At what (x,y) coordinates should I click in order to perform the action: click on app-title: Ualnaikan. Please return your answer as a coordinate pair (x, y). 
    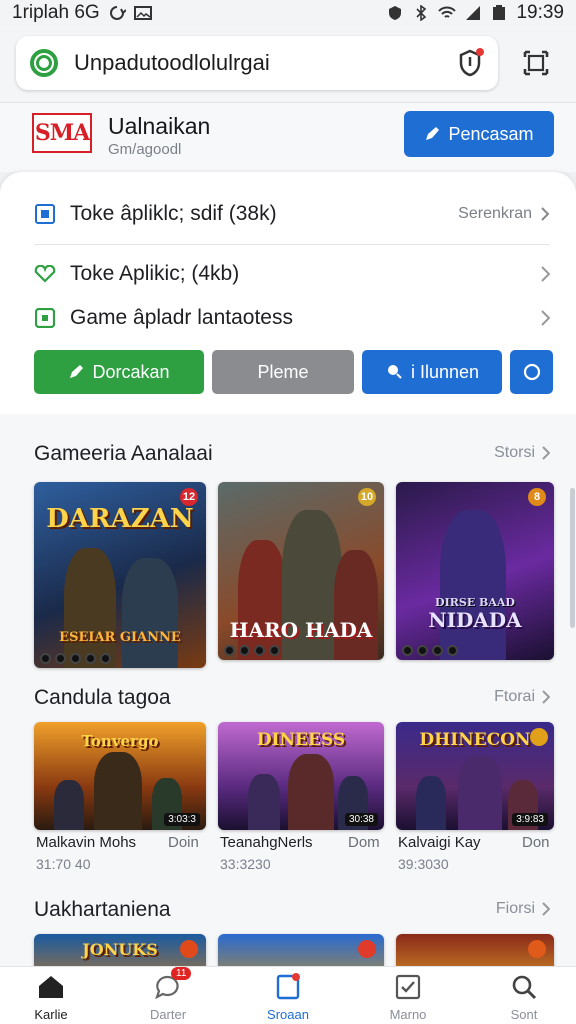
    Looking at the image, I should click on (159, 126).